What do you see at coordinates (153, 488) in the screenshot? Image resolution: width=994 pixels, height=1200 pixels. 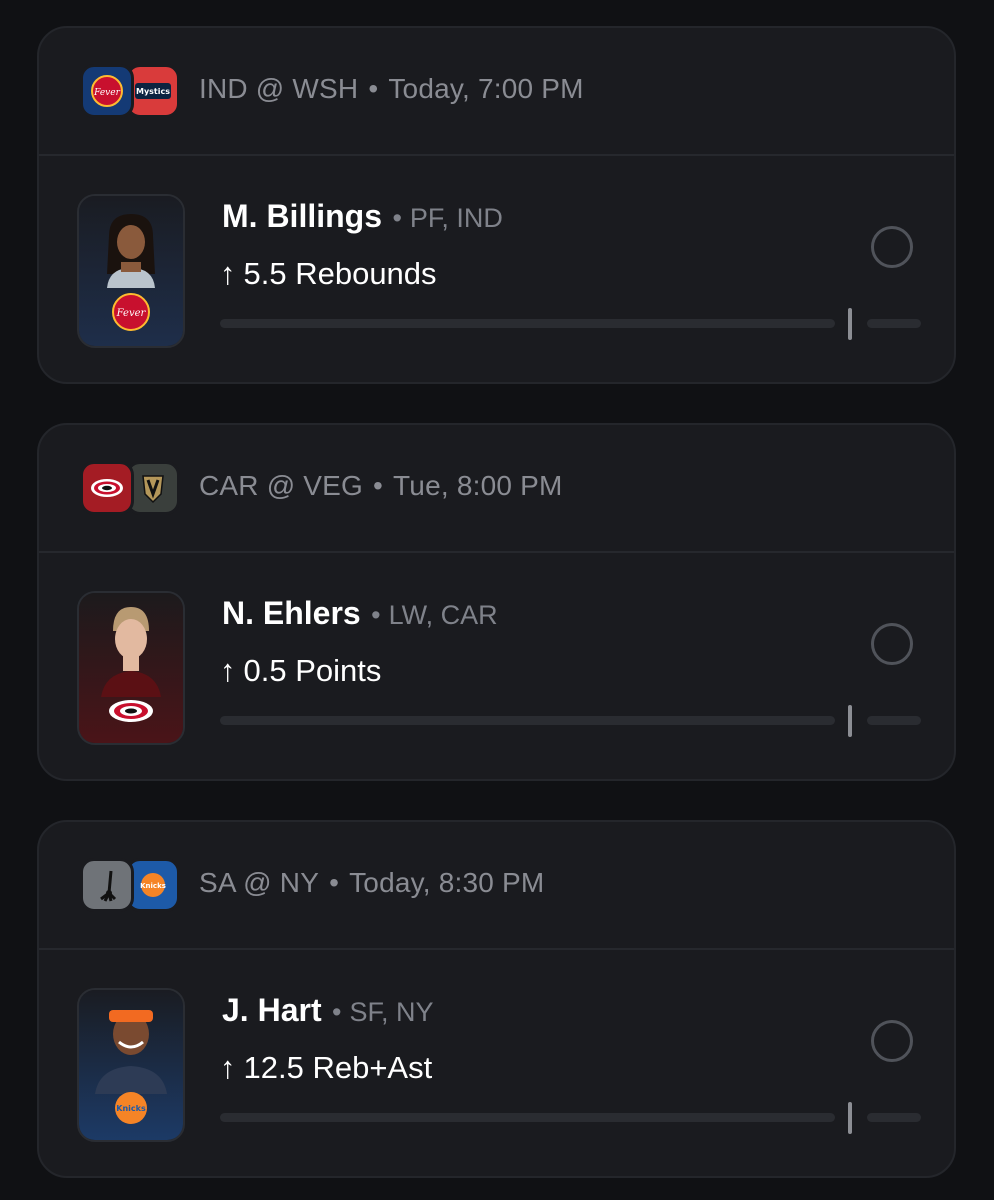 I see `golden-knights-logo-icon` at bounding box center [153, 488].